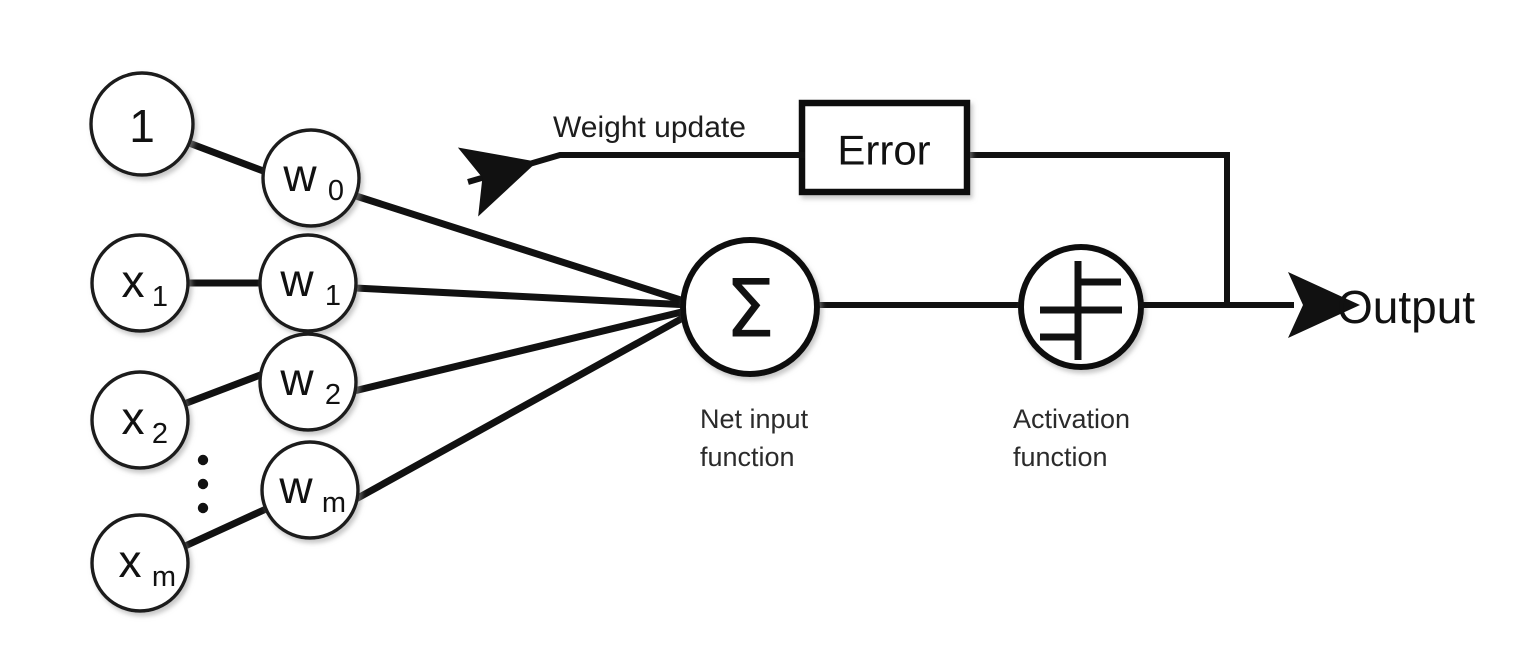 This screenshot has height=650, width=1523. What do you see at coordinates (649, 127) in the screenshot?
I see `weight-update-label: Weight update` at bounding box center [649, 127].